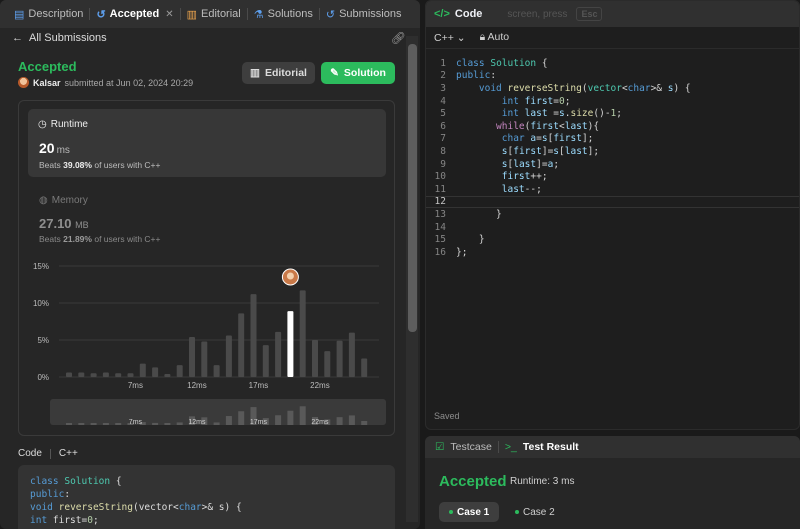 This screenshot has height=529, width=800. Describe the element at coordinates (334, 73) in the screenshot. I see `edit-icon: ✎` at that location.